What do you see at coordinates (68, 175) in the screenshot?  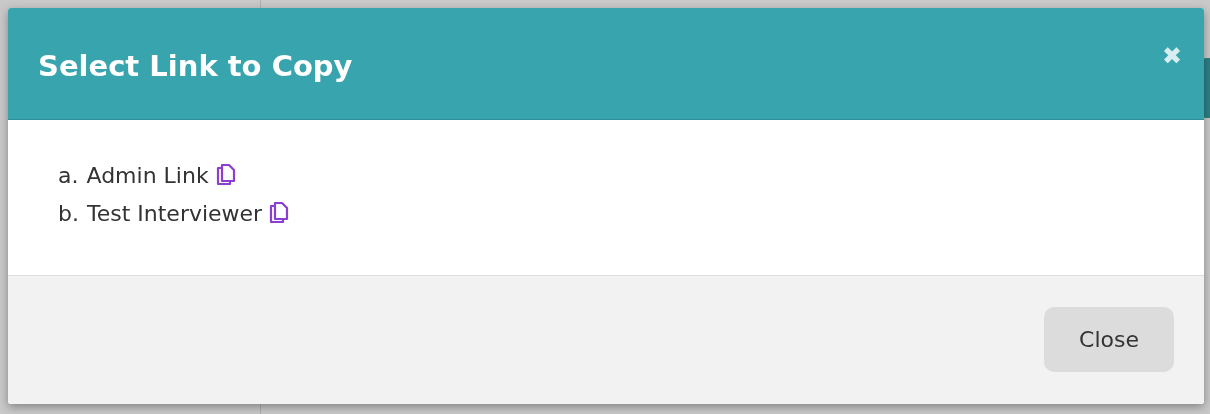 I see `list-marker: a.` at bounding box center [68, 175].